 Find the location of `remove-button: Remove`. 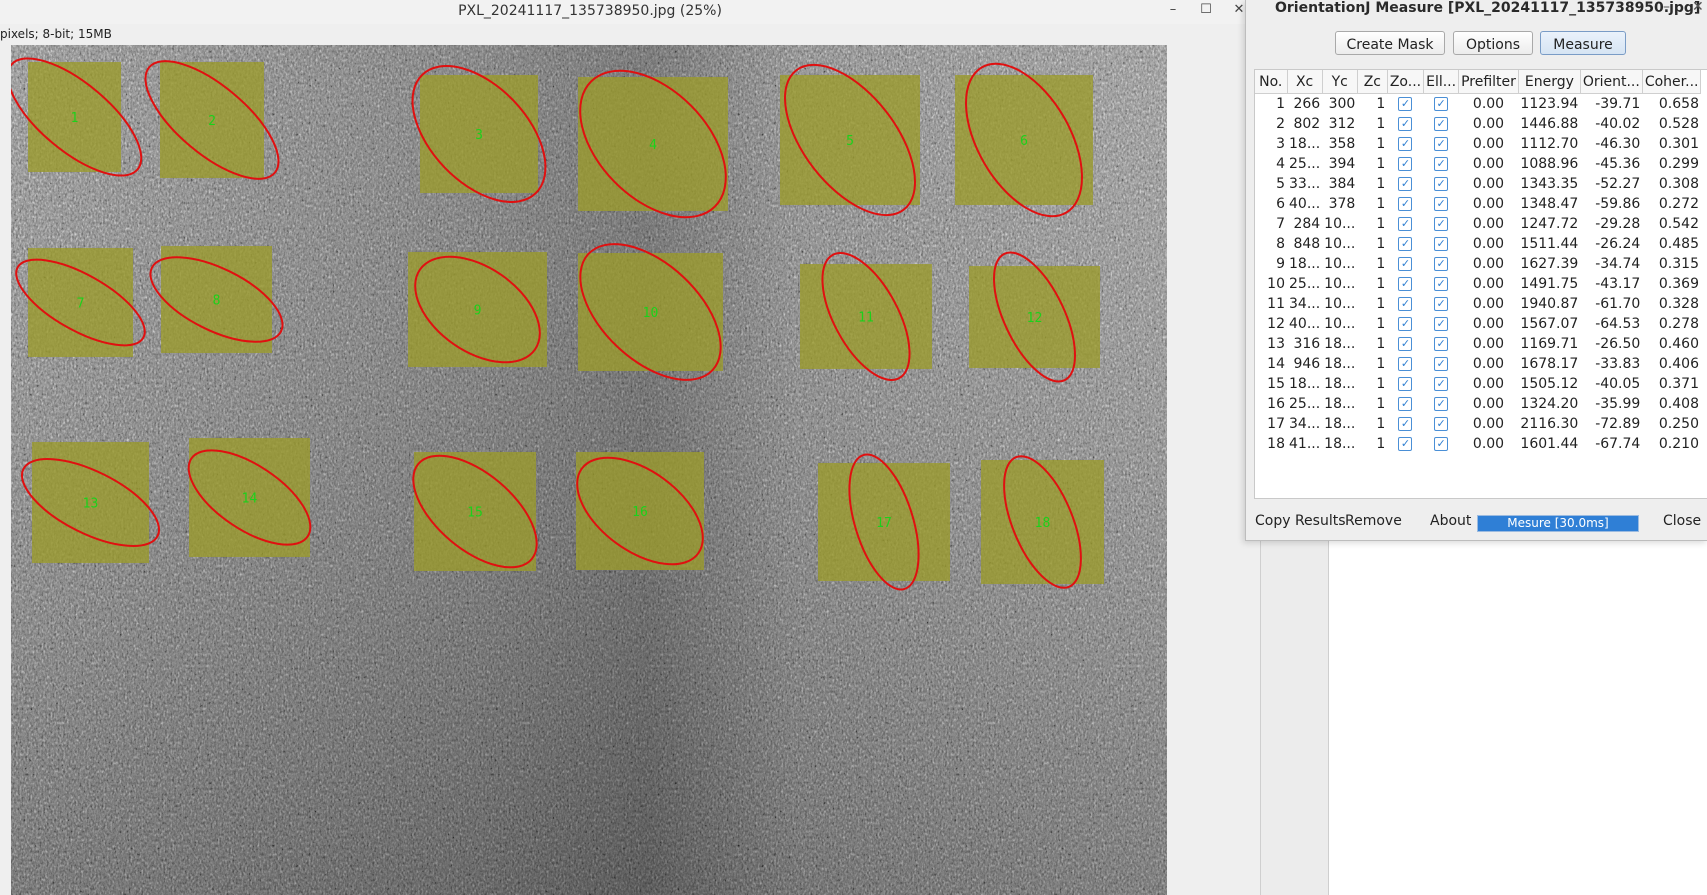

remove-button: Remove is located at coordinates (1373, 521).